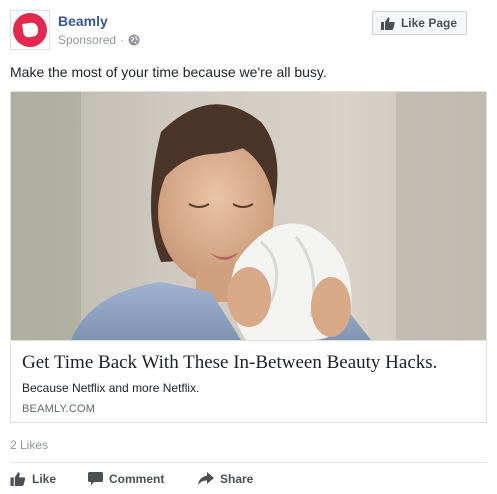  Describe the element at coordinates (428, 23) in the screenshot. I see `like-page-label: Like Page` at that location.